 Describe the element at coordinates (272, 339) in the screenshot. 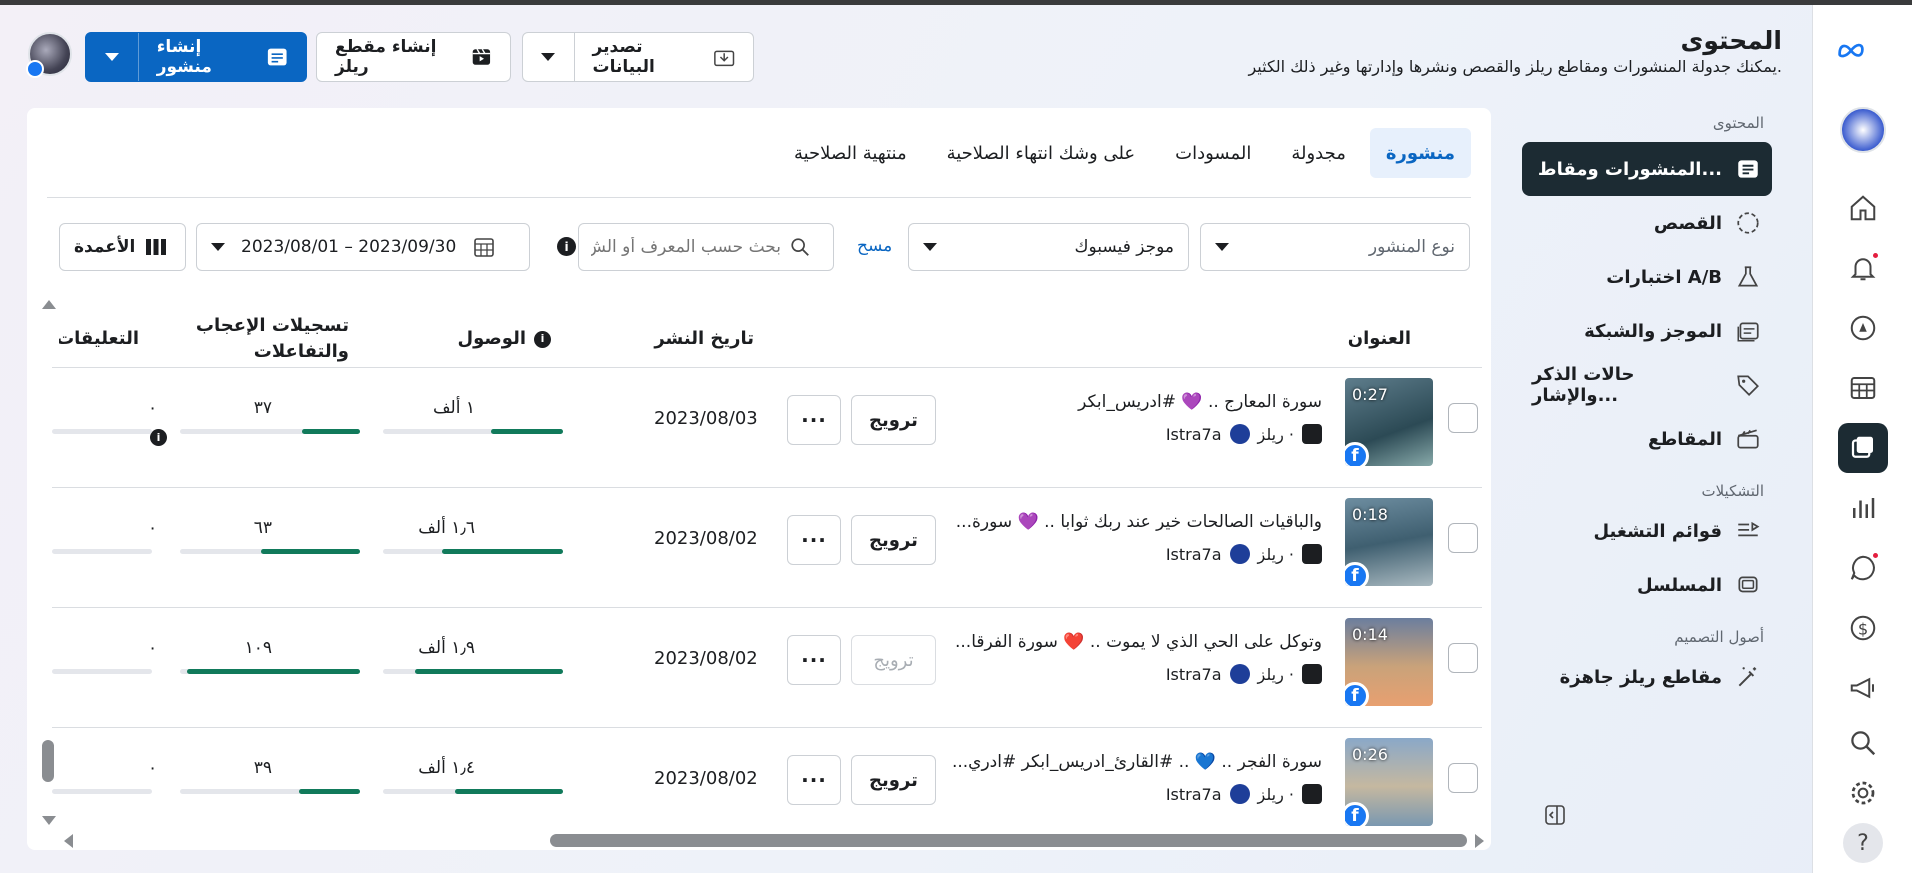

I see `column-likes-reactions: تسجيلات الإعجاب والتفاعلات` at that location.